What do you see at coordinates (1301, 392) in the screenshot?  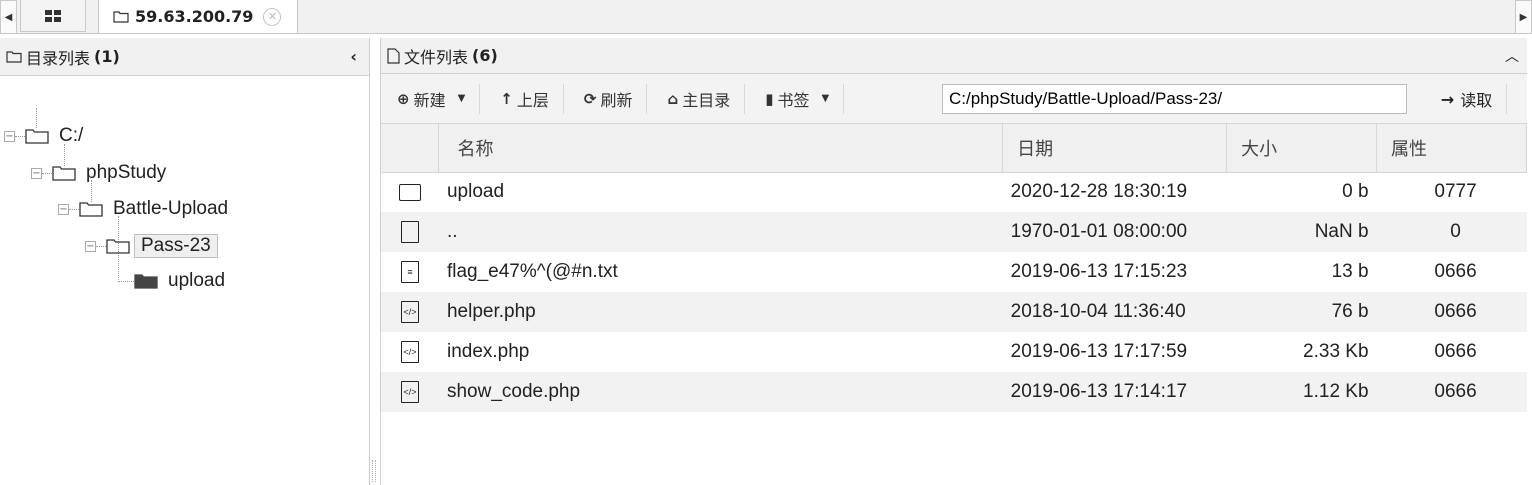 I see `file-size: 1.12 Kb` at bounding box center [1301, 392].